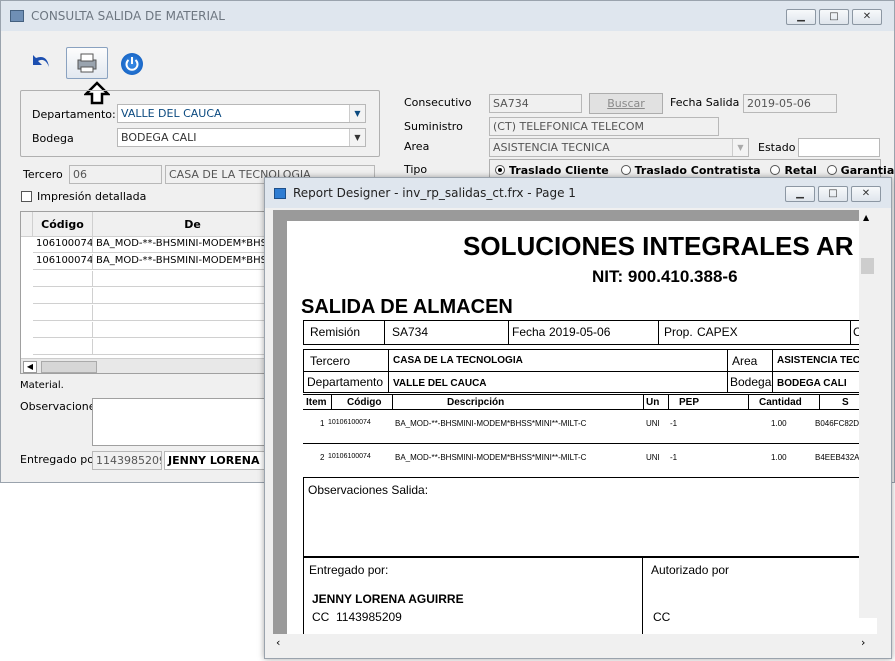 This screenshot has width=895, height=661. I want to click on depto-value: VALLE DEL CAUCA, so click(440, 383).